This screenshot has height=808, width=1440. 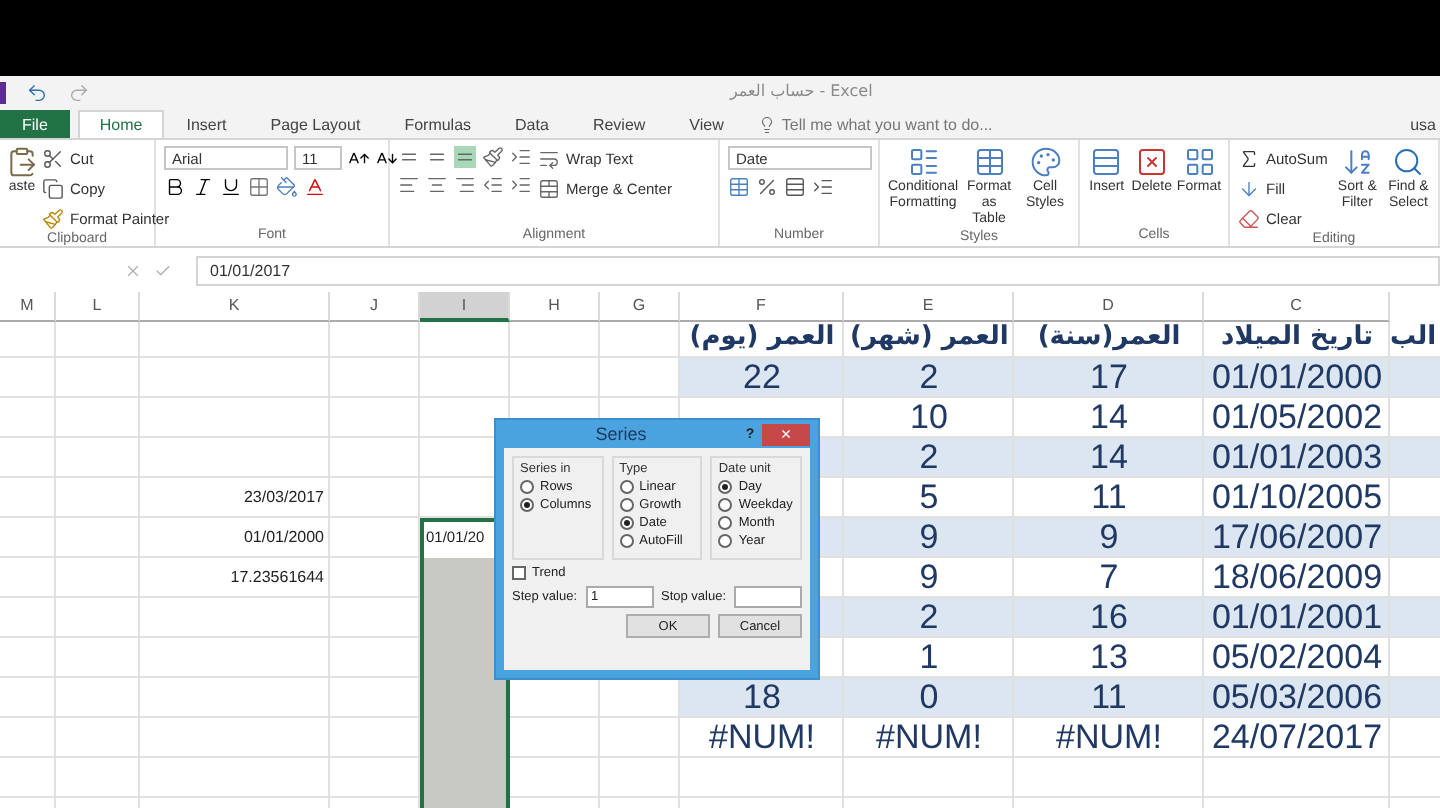 What do you see at coordinates (521, 185) in the screenshot?
I see `increase-indent-icon` at bounding box center [521, 185].